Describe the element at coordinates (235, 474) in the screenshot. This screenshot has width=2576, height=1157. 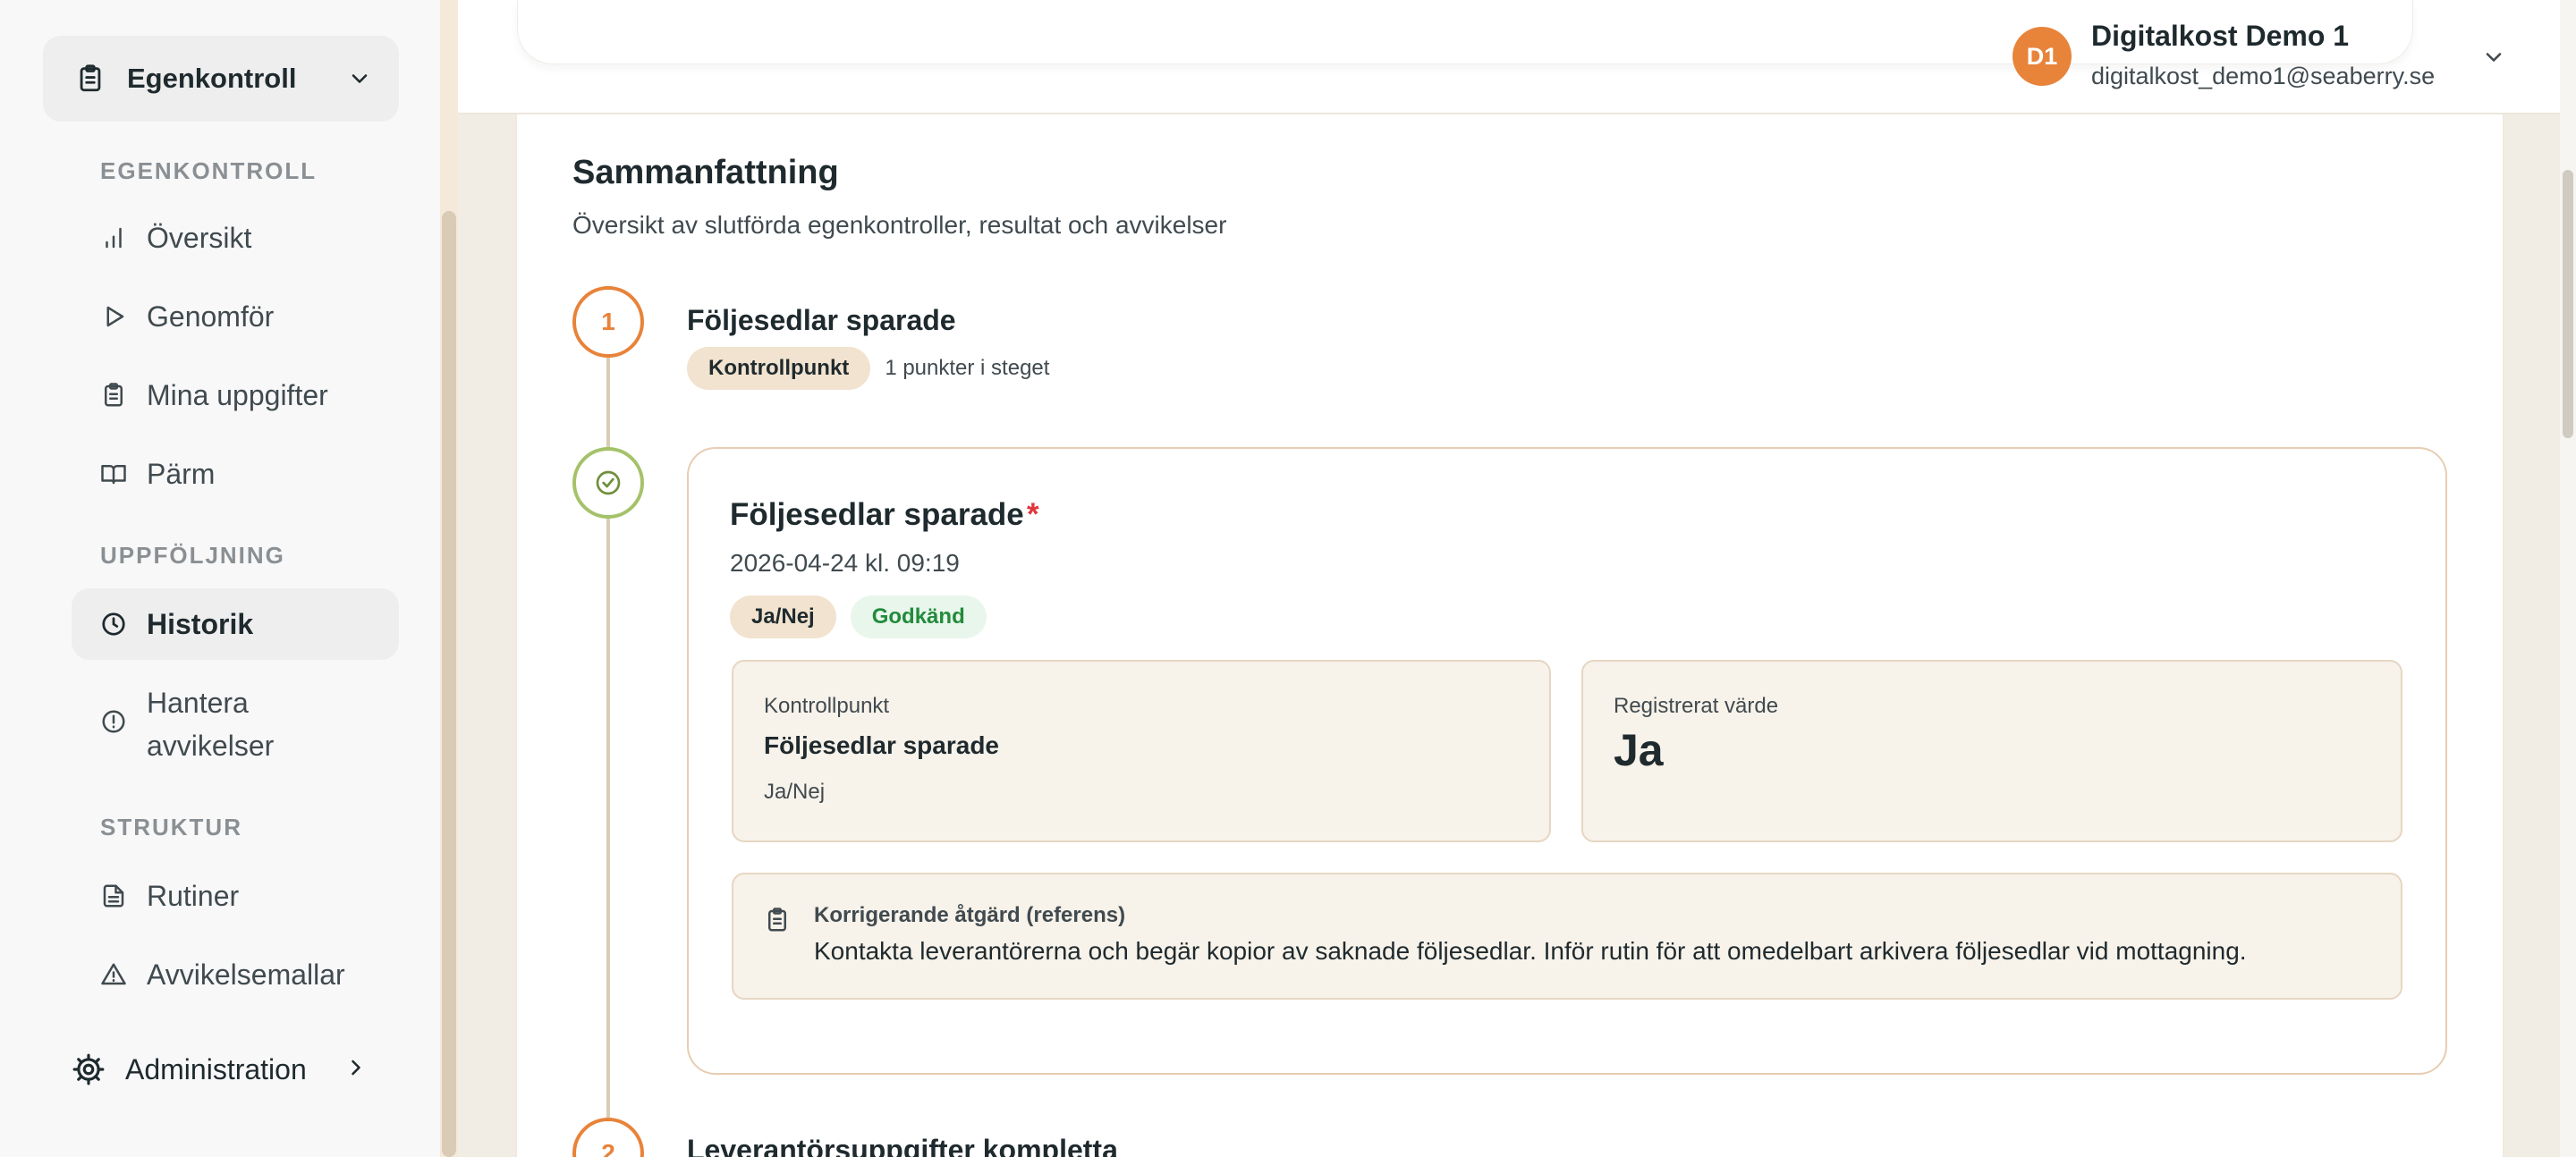
I see `sidebar-item-parm: Pärm` at that location.